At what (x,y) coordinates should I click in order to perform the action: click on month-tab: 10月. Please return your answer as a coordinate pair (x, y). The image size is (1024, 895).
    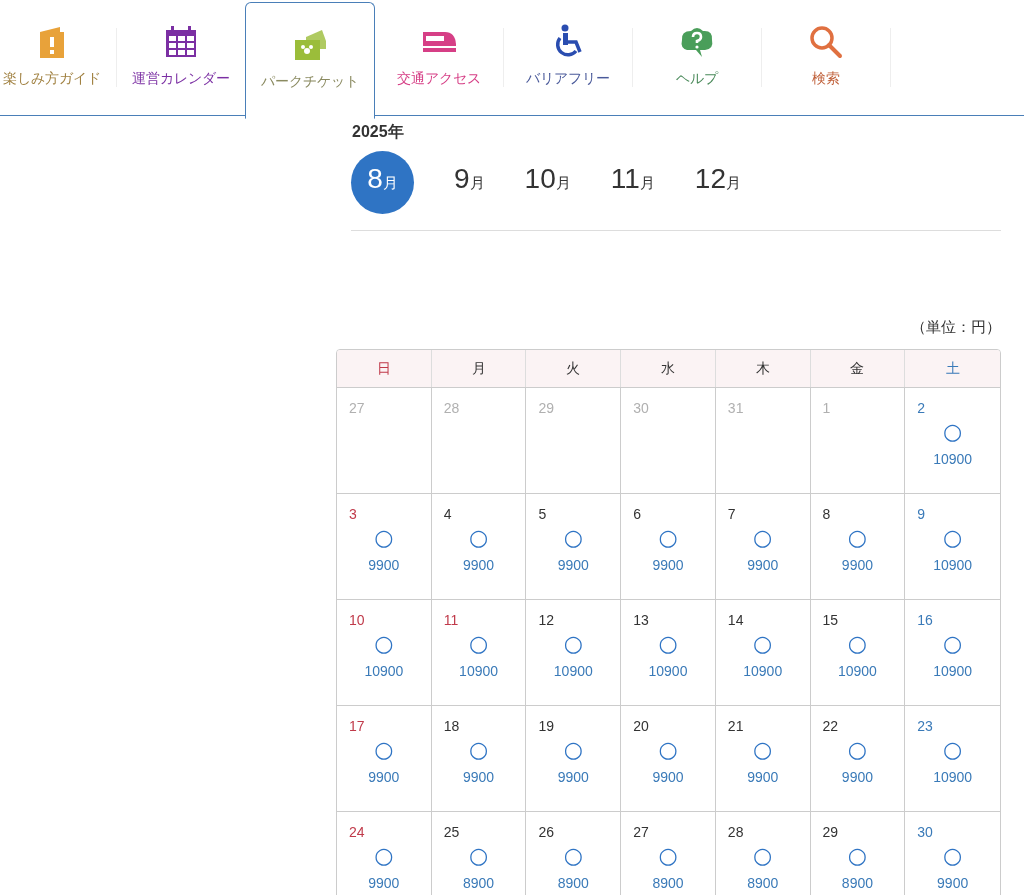
    Looking at the image, I should click on (547, 182).